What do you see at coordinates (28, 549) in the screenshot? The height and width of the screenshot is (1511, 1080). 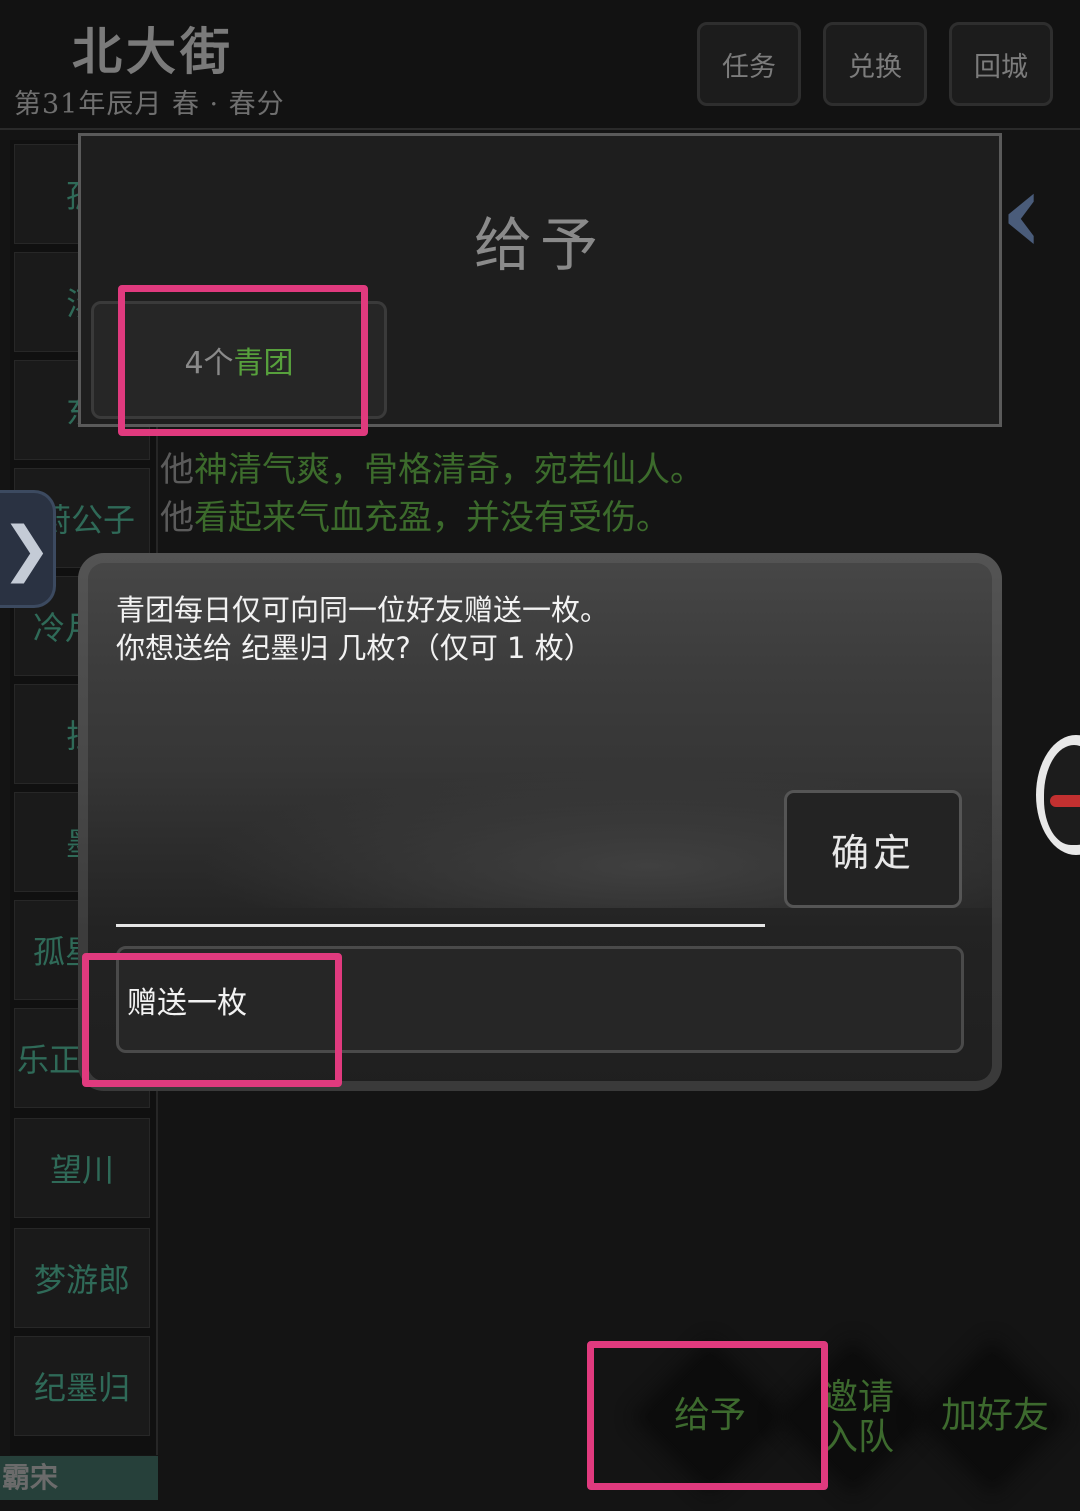 I see `chevron-right-icon: ❯` at bounding box center [28, 549].